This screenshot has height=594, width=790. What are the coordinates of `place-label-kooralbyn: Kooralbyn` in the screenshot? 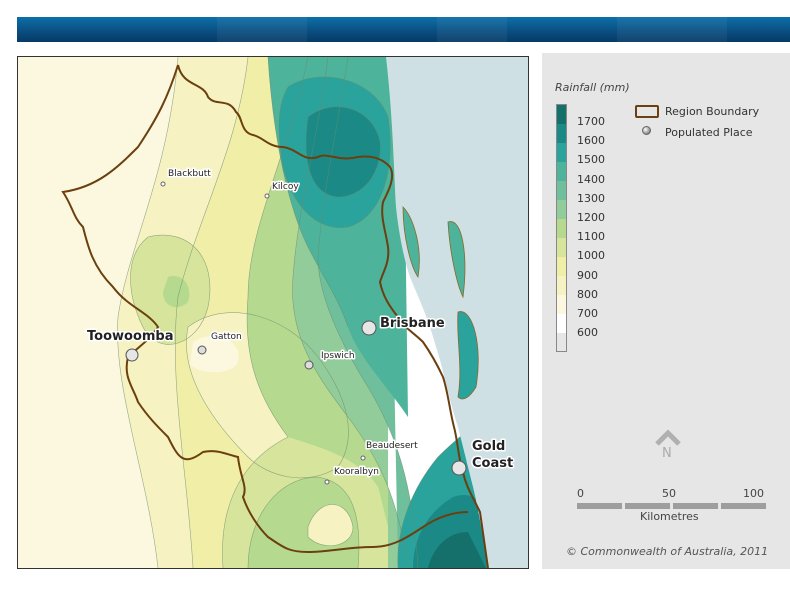 It's located at (356, 472).